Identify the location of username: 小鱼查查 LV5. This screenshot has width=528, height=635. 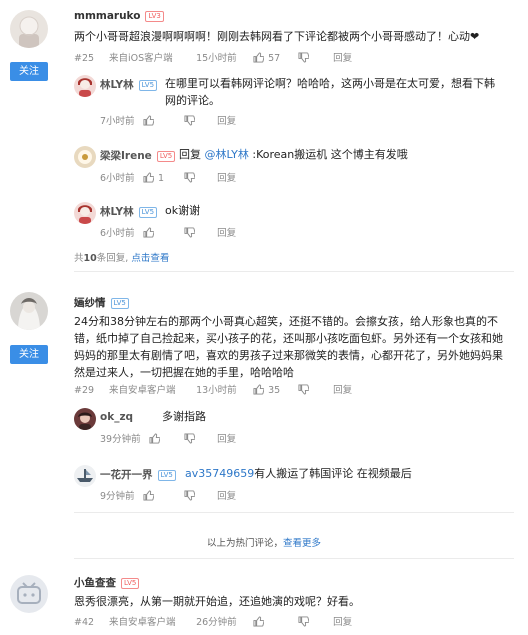
(107, 582).